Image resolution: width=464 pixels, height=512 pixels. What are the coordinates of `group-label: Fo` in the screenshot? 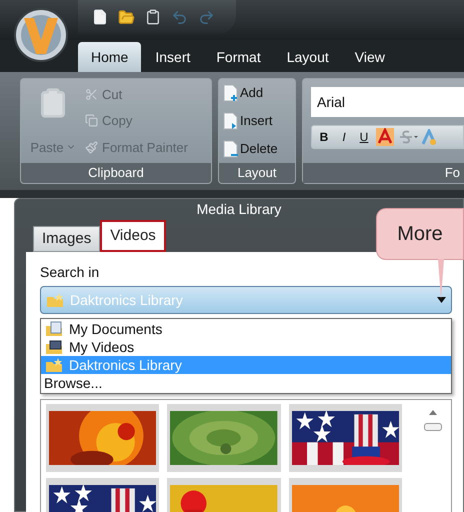 It's located at (383, 173).